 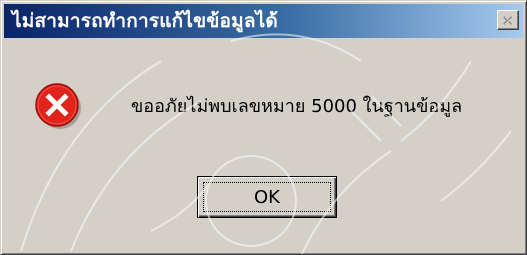 I want to click on title-bar: ไม่สามารถทำการแก้ไขข้อมูลได้, so click(x=263, y=21).